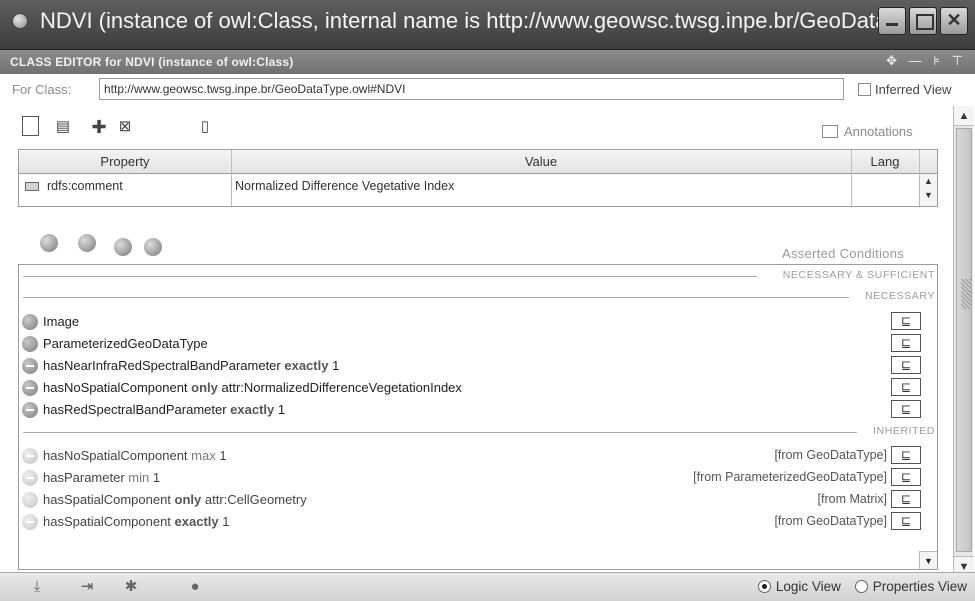 The image size is (975, 601). What do you see at coordinates (964, 116) in the screenshot?
I see `scroll-up-icon: ▲` at bounding box center [964, 116].